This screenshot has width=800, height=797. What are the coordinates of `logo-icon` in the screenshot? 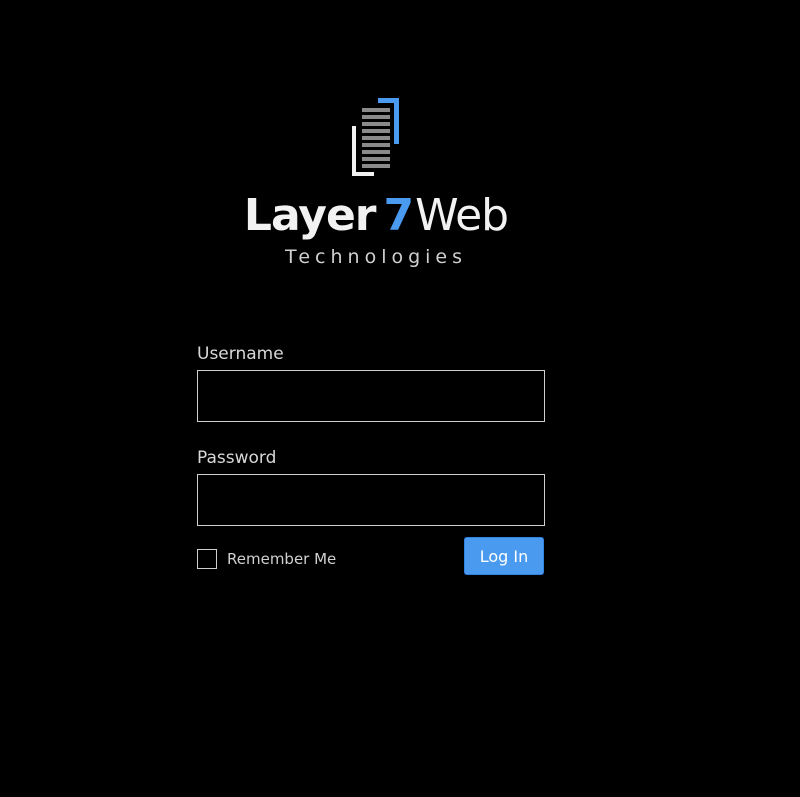 It's located at (375, 137).